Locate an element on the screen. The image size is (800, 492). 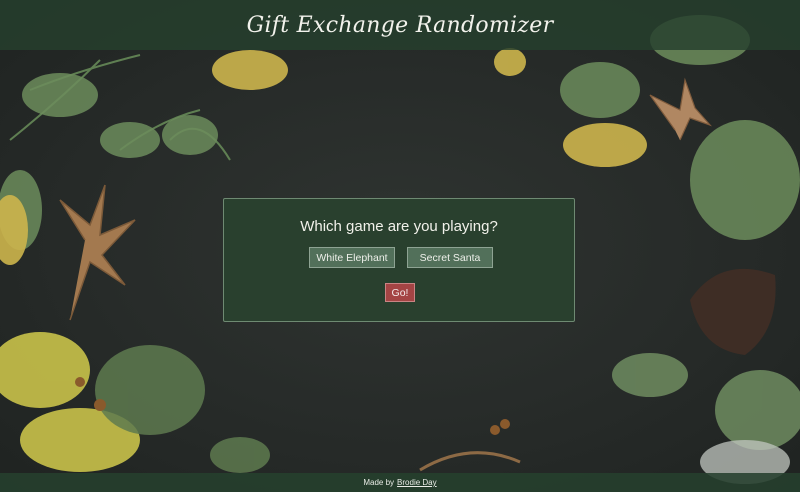
footer-bar: Made by Brodie Day is located at coordinates (400, 482).